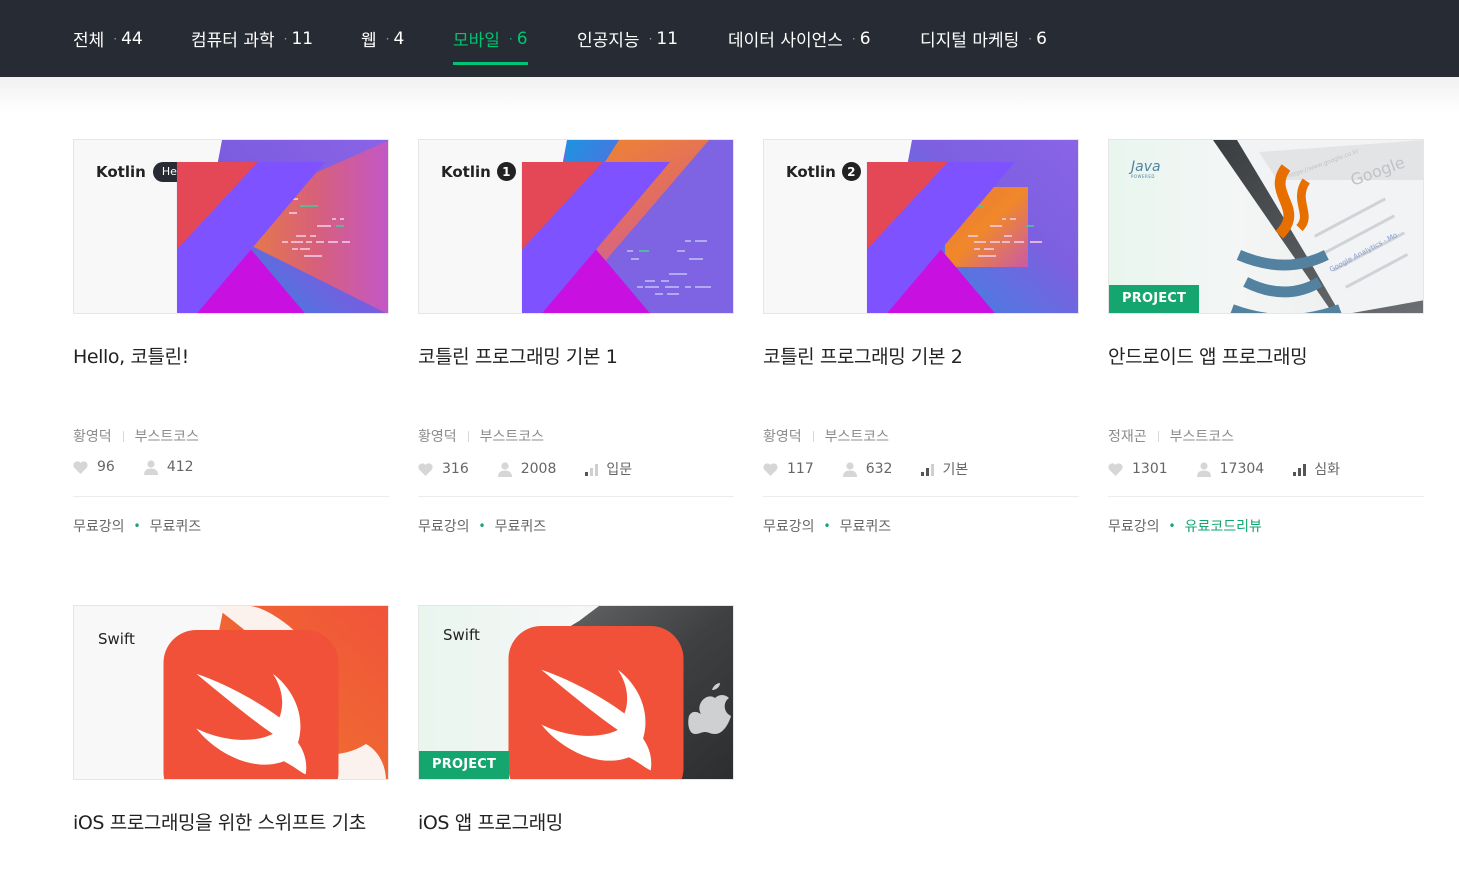 This screenshot has width=1459, height=893. I want to click on thumbnail-logo: Kotlin 1, so click(554, 237).